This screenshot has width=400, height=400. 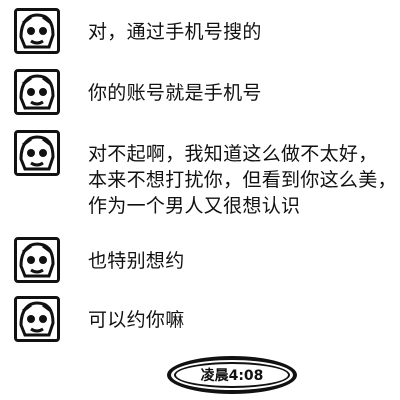 I want to click on message-line: 可以约你嘛, so click(x=136, y=320).